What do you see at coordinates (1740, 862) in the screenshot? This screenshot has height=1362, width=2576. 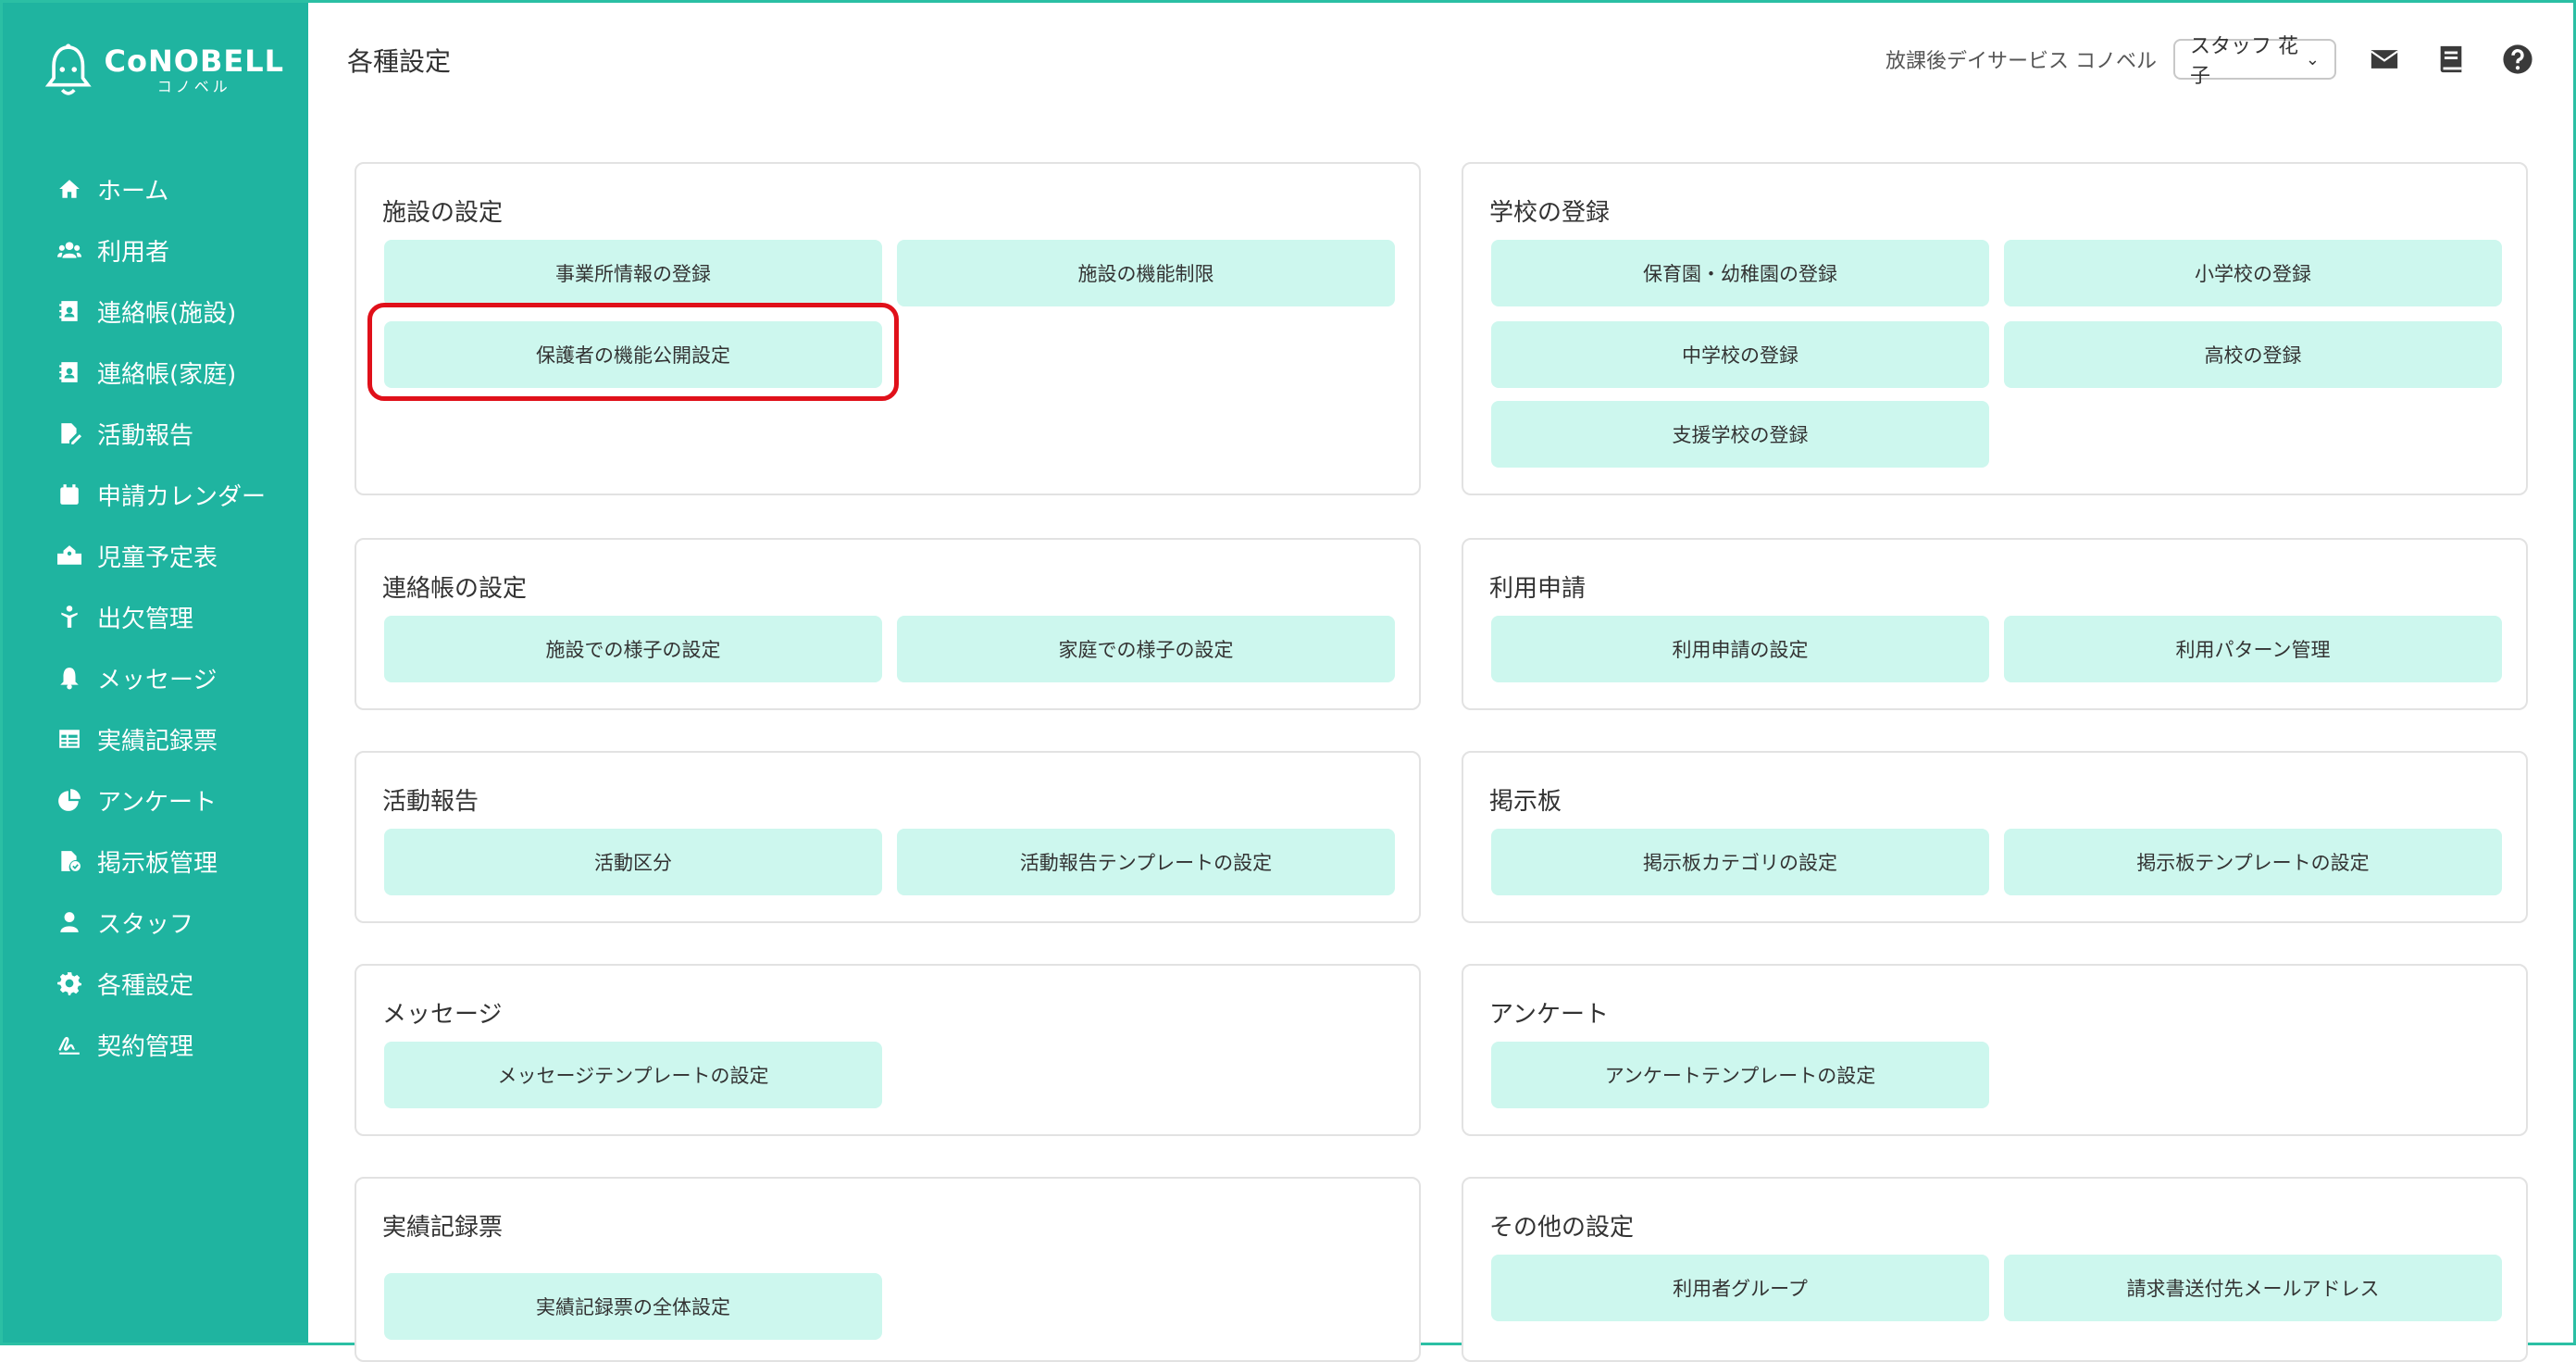 I see `bulletin-category-button: 掲示板カテゴリの設定` at bounding box center [1740, 862].